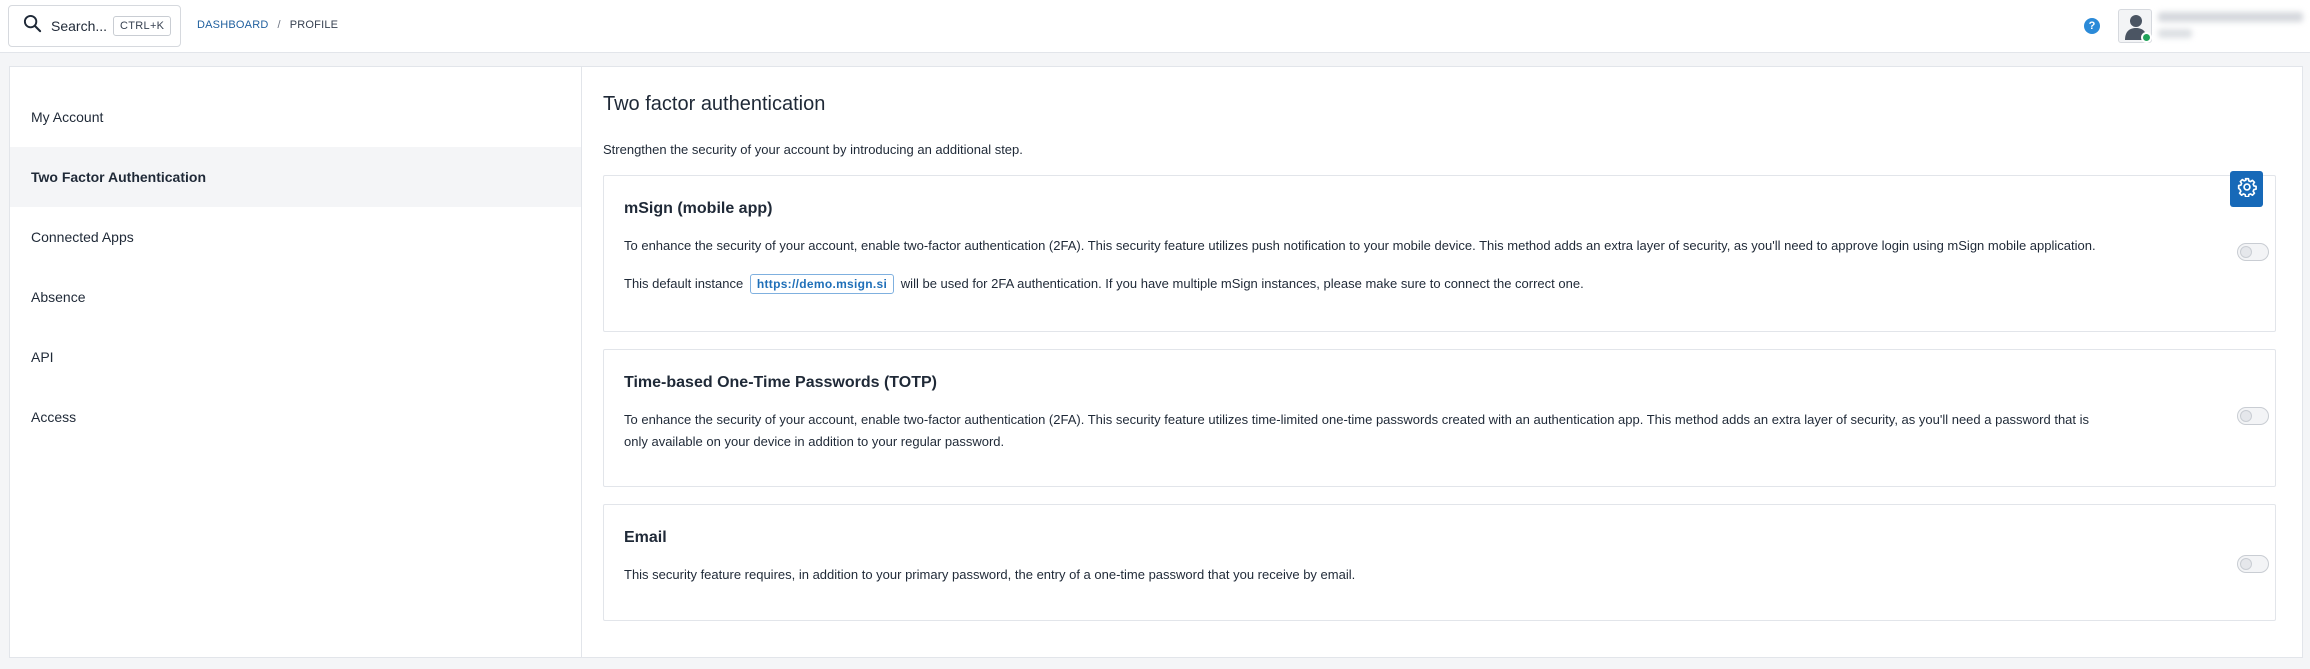 Image resolution: width=2310 pixels, height=669 pixels. Describe the element at coordinates (58, 297) in the screenshot. I see `sidebar-item-label: Absence` at that location.